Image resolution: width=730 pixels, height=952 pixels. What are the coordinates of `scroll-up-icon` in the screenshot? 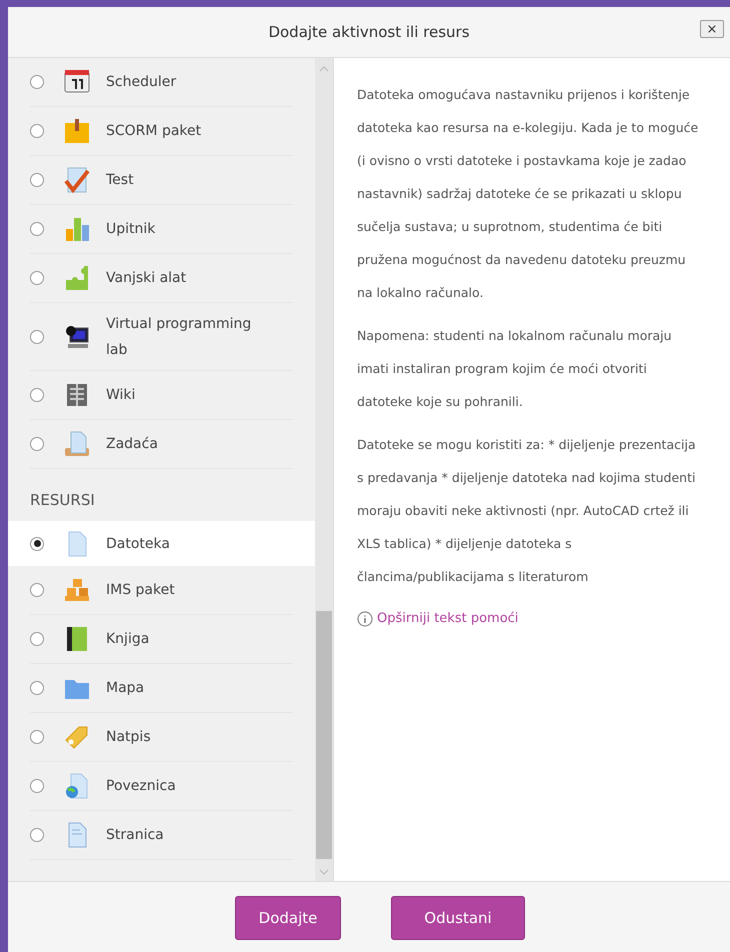 It's located at (324, 69).